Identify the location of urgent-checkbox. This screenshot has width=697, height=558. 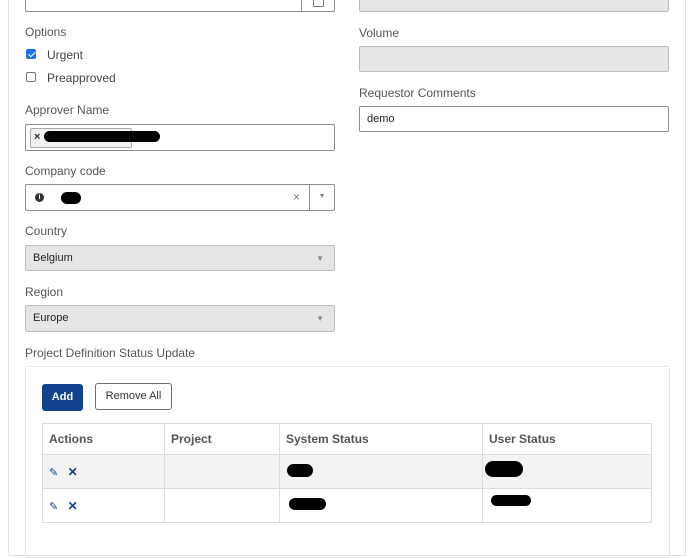
(31, 54).